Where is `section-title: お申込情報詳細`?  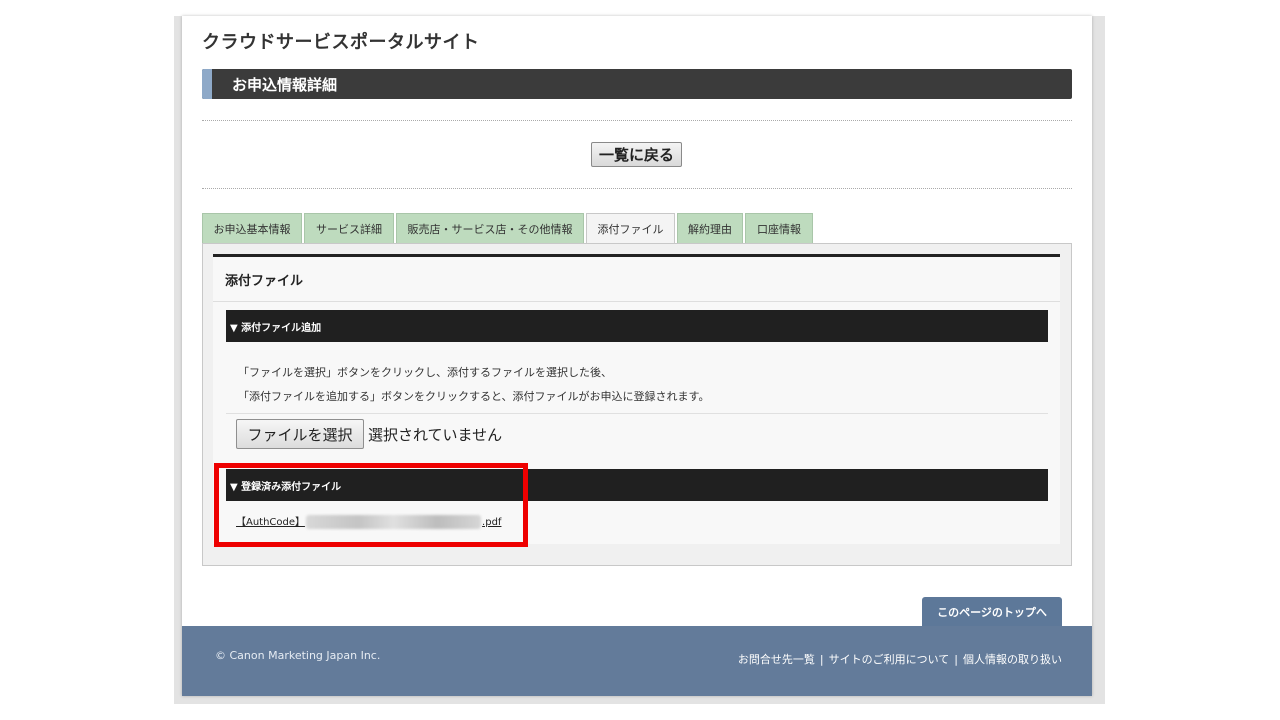
section-title: お申込情報詳細 is located at coordinates (285, 85).